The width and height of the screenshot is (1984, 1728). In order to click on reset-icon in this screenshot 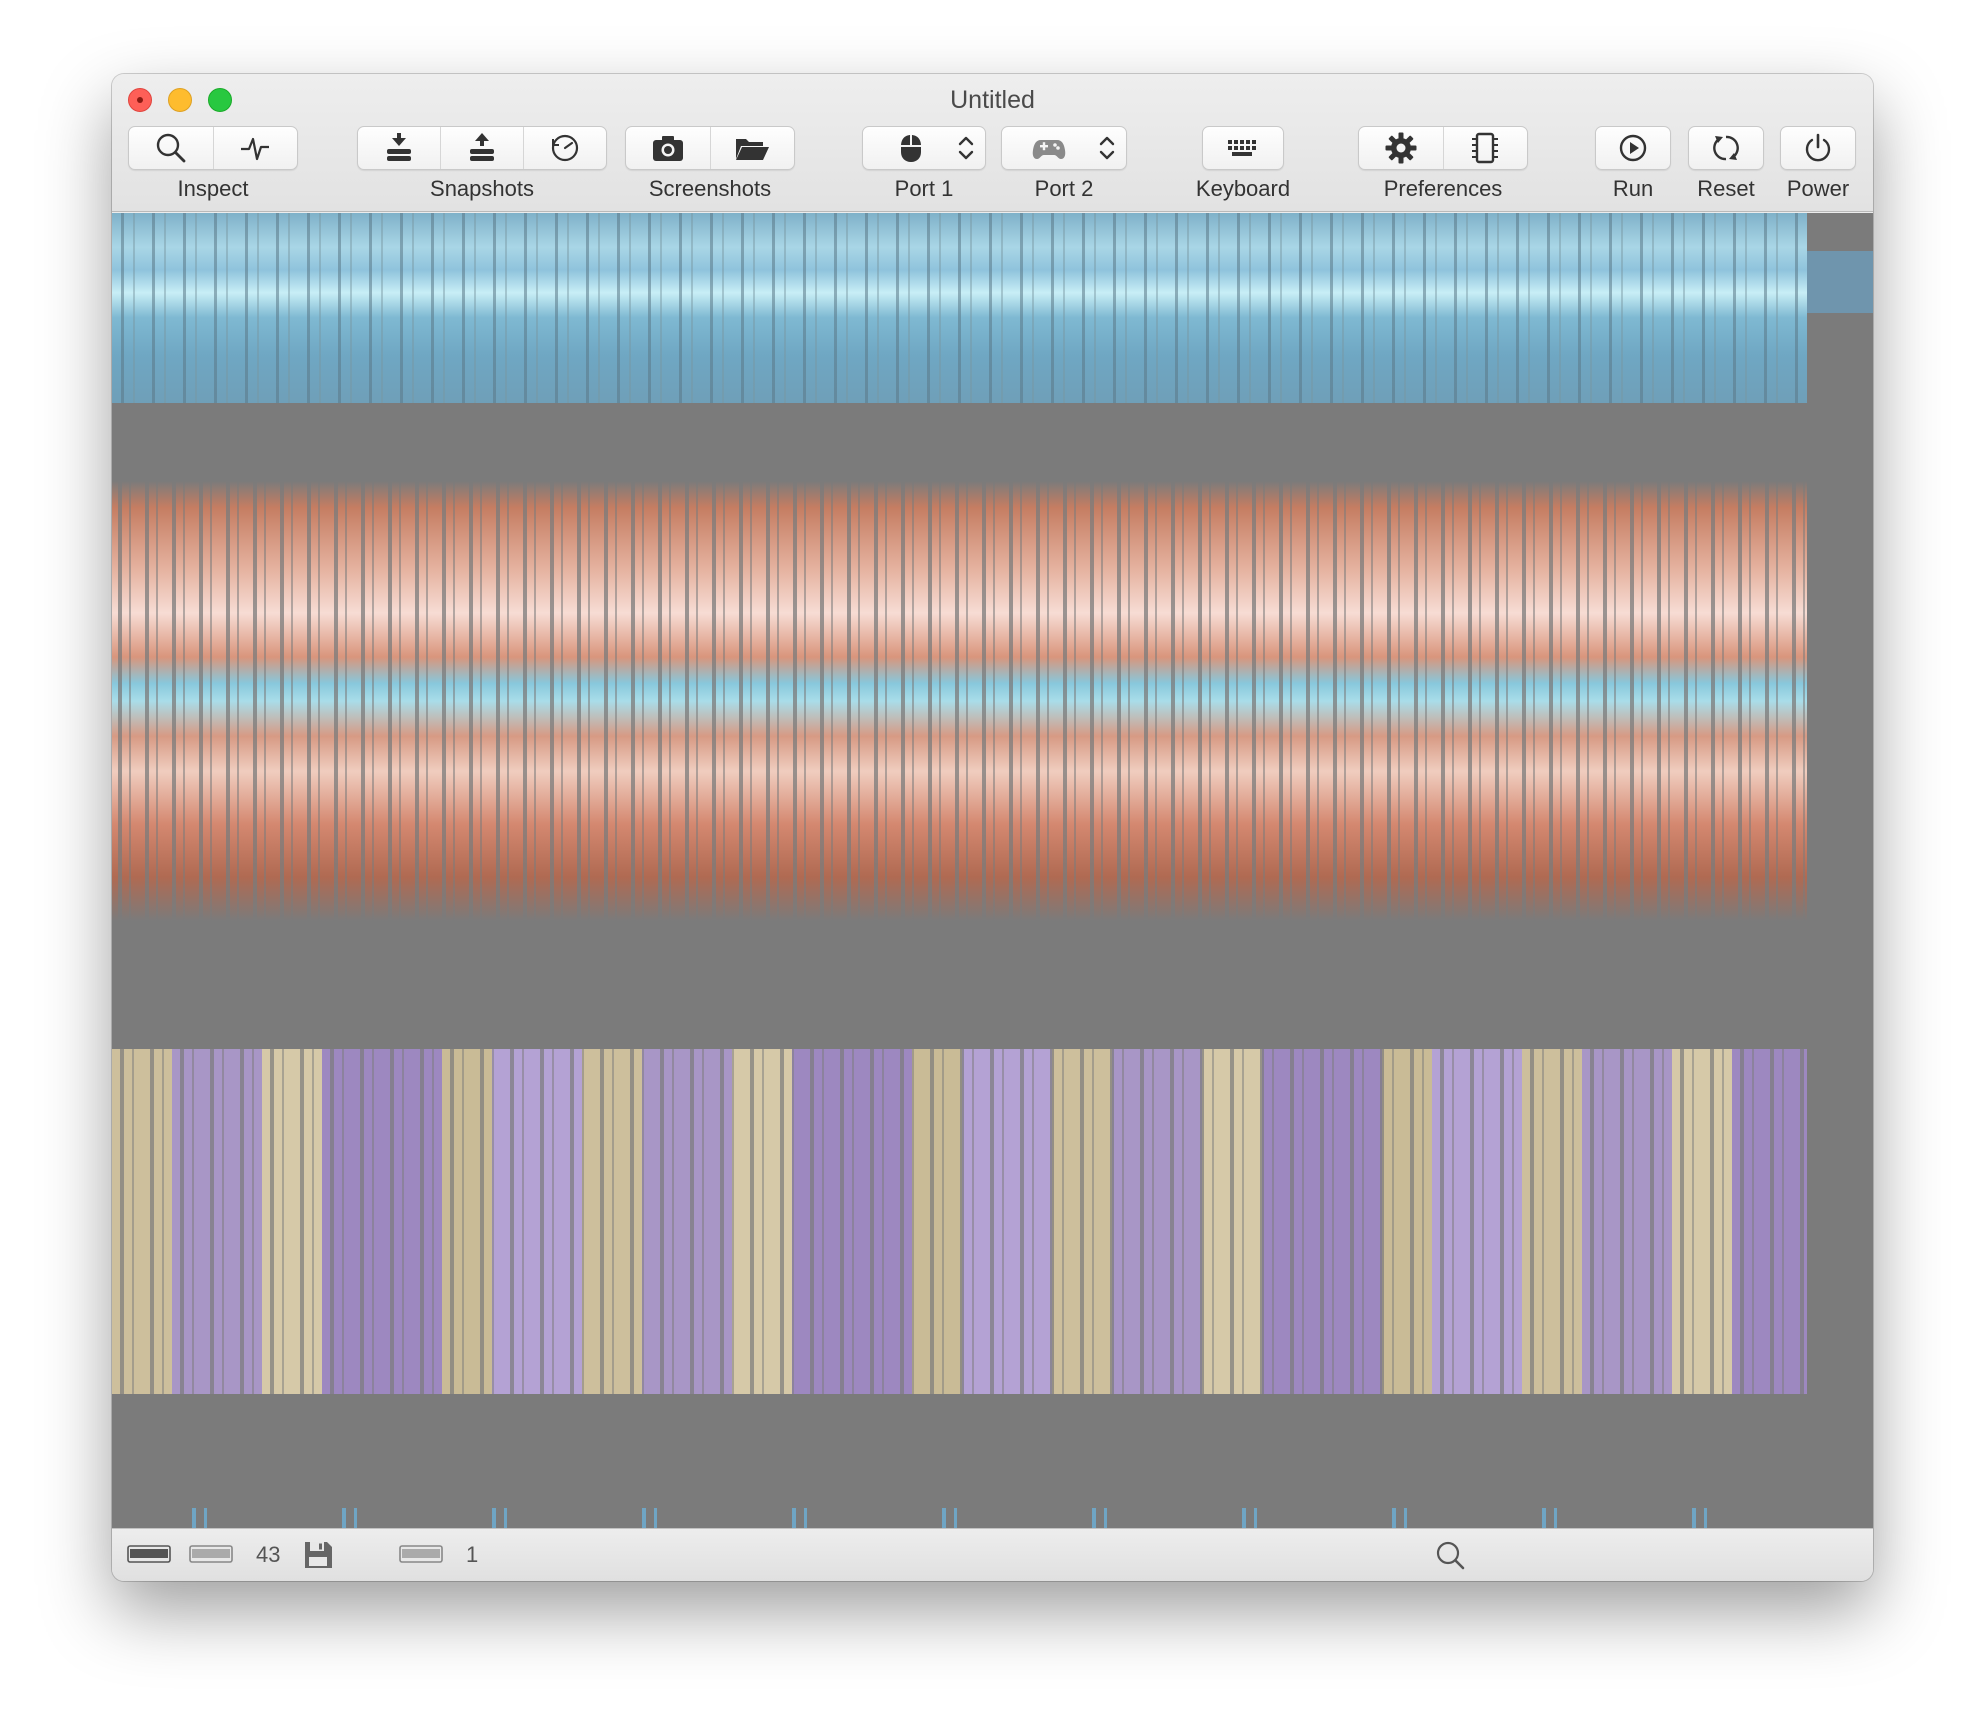, I will do `click(1726, 148)`.